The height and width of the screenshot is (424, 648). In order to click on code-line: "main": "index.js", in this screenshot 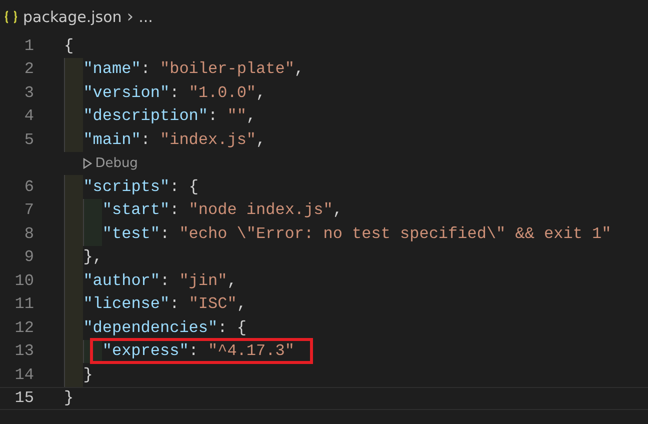, I will do `click(174, 139)`.